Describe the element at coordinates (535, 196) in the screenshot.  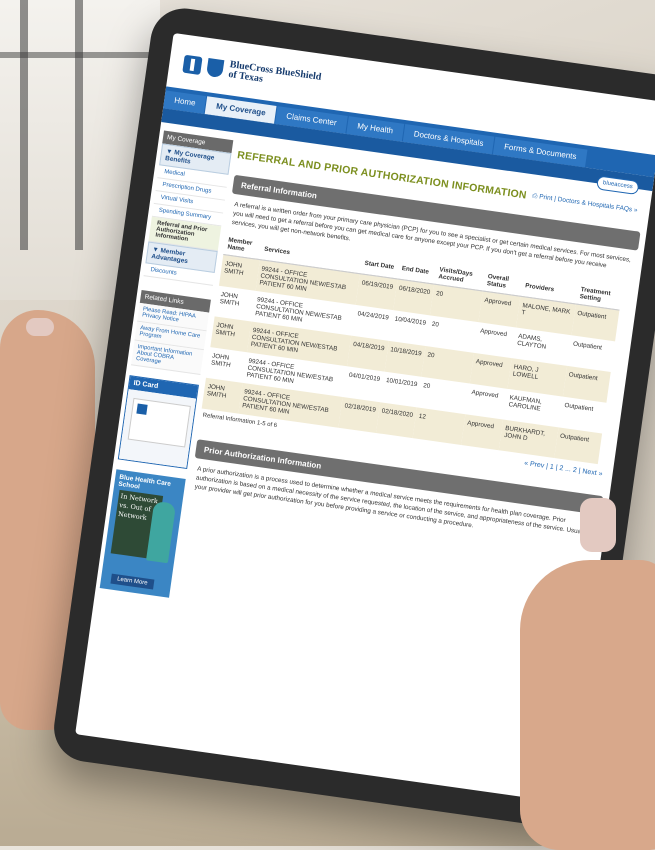
I see `print-icon: ⎙` at that location.